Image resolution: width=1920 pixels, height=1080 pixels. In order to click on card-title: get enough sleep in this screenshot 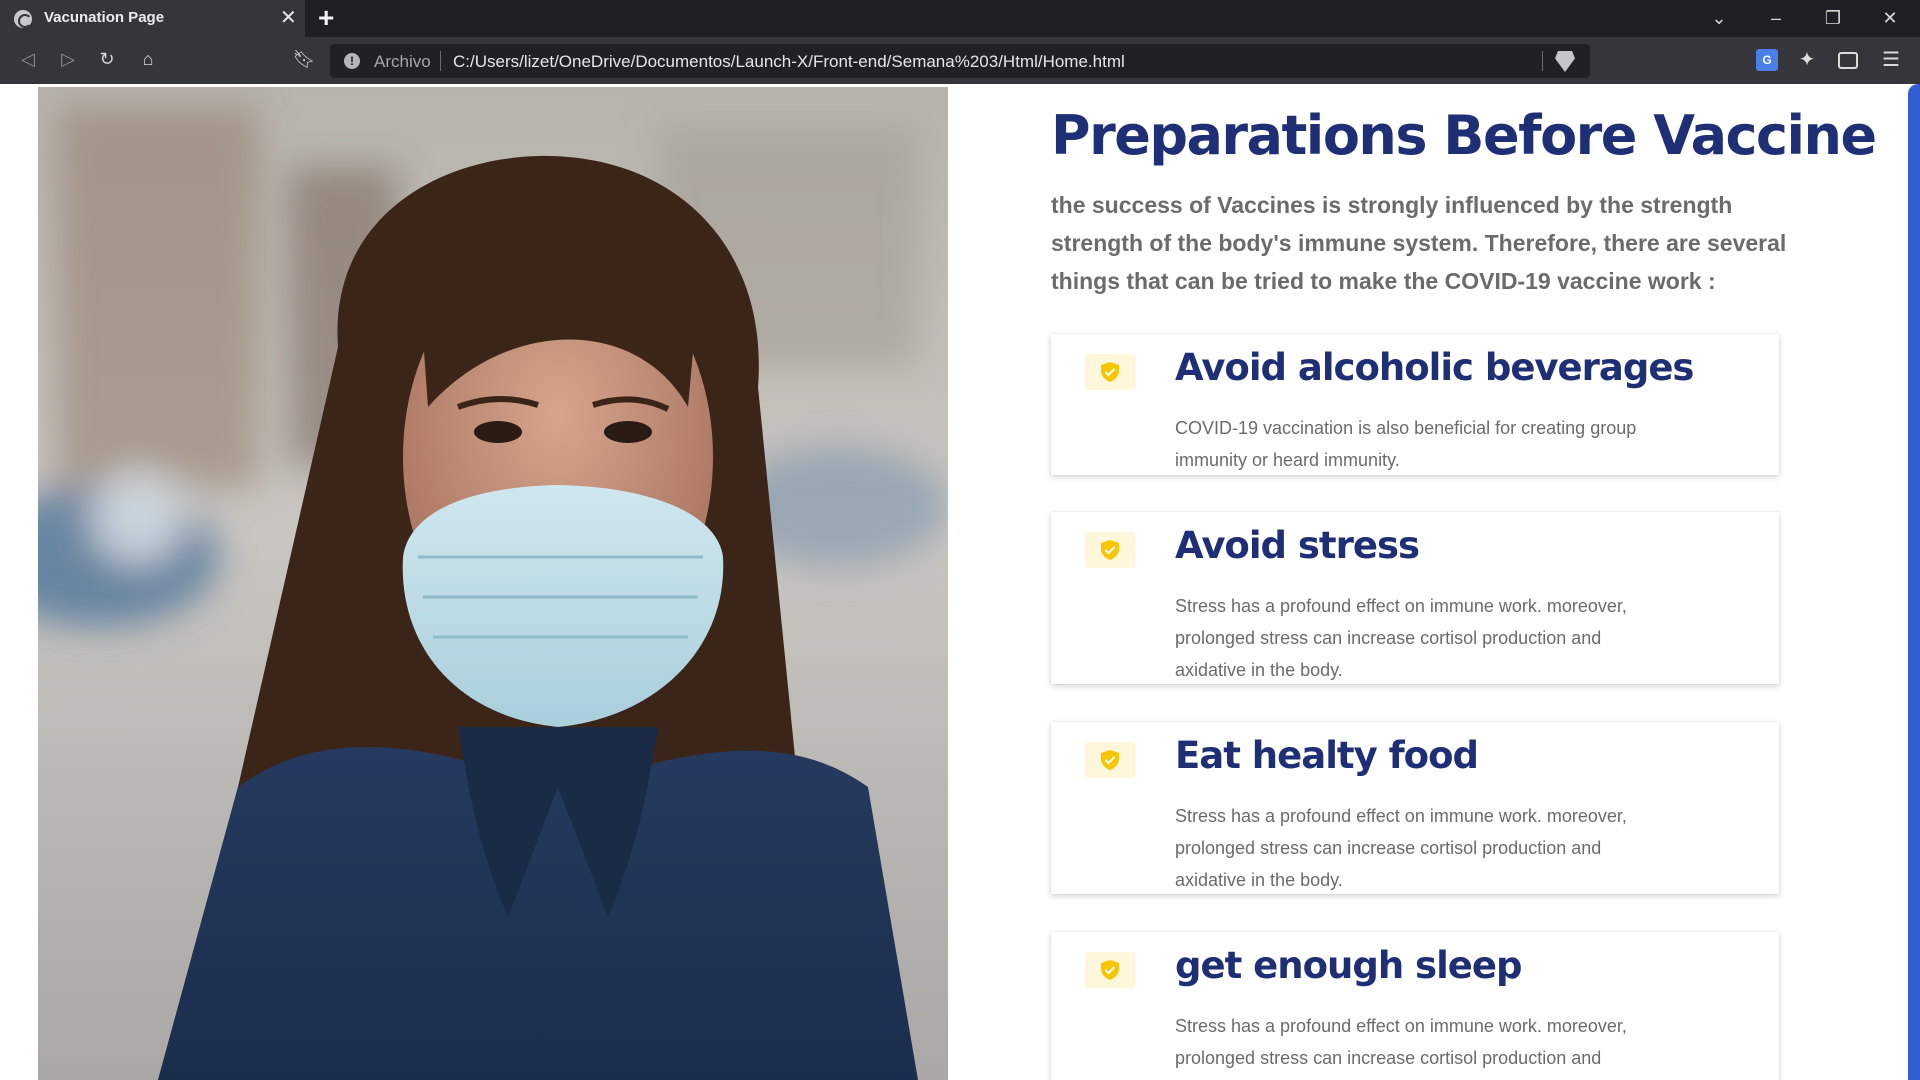, I will do `click(1348, 965)`.